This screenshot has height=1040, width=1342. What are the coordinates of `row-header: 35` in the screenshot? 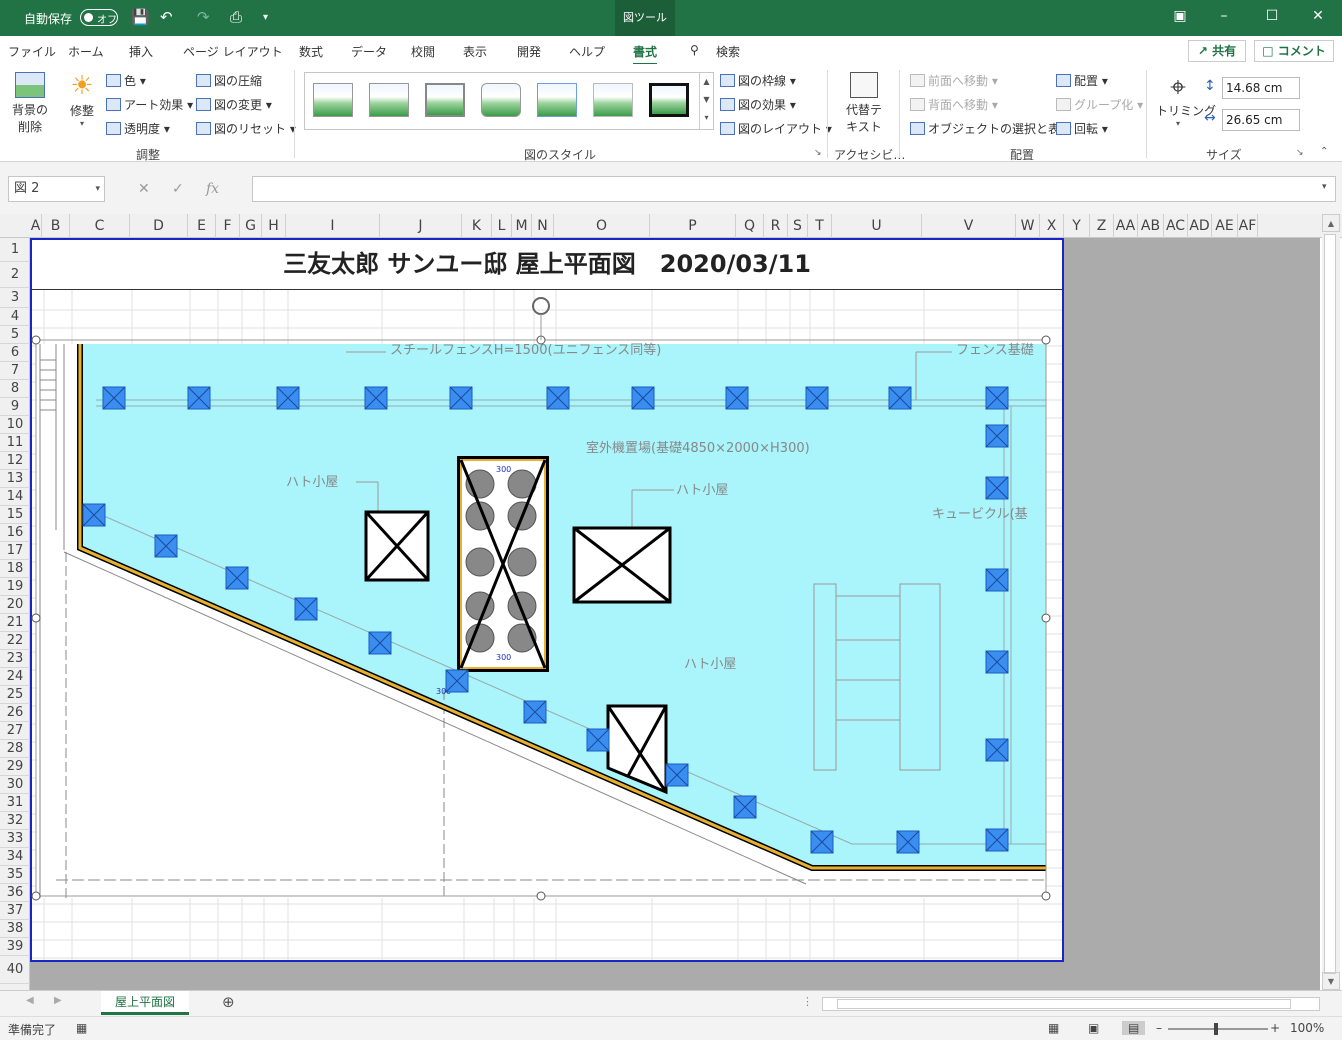 It's located at (15, 875).